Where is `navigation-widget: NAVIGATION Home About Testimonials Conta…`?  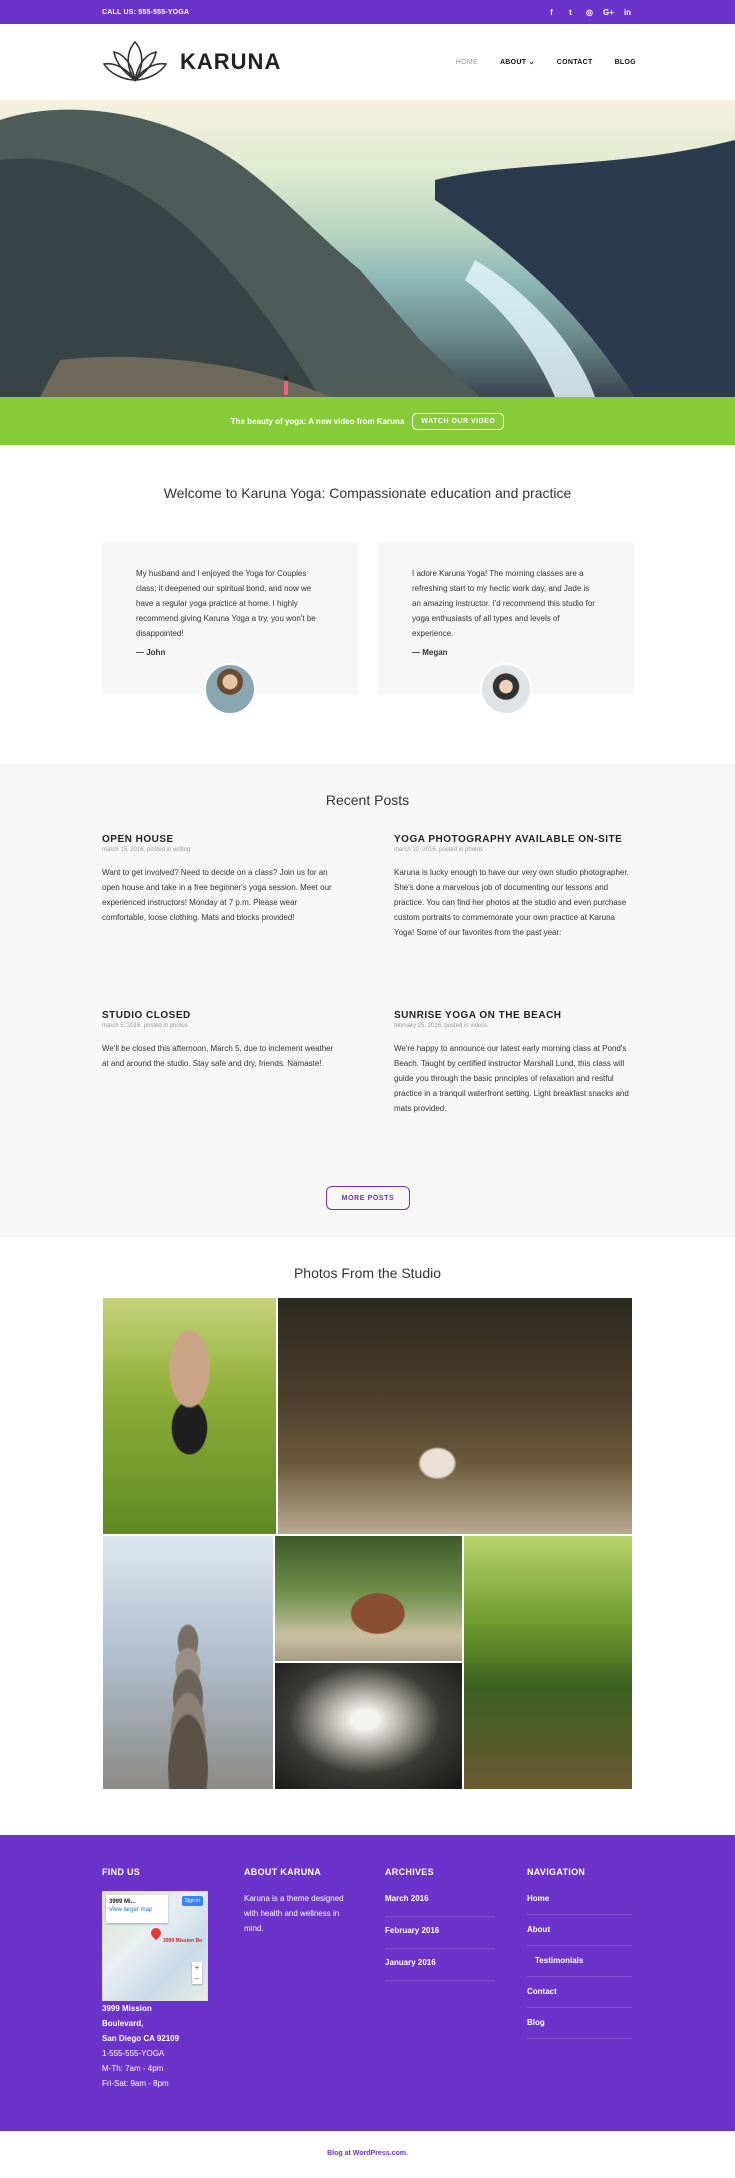 navigation-widget: NAVIGATION Home About Testimonials Conta… is located at coordinates (579, 1956).